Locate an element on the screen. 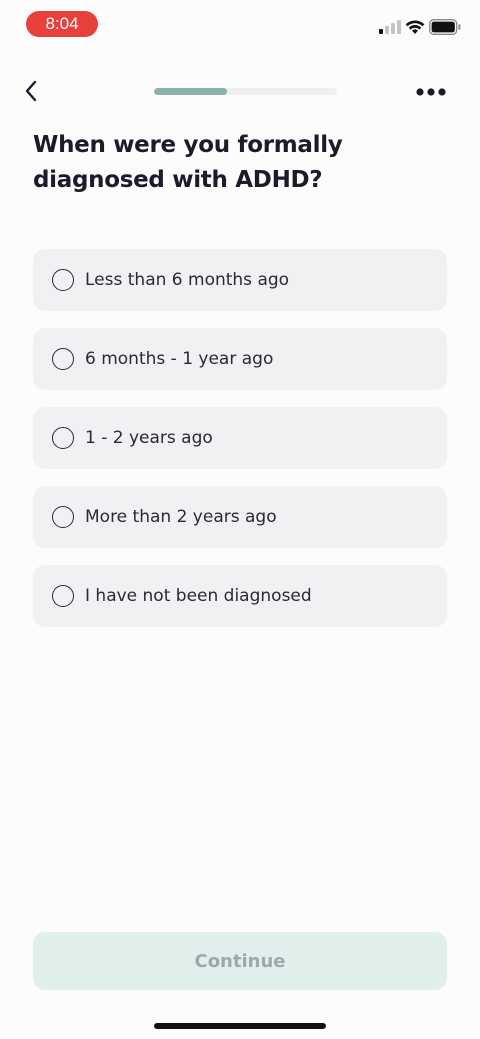  back-button is located at coordinates (31, 91).